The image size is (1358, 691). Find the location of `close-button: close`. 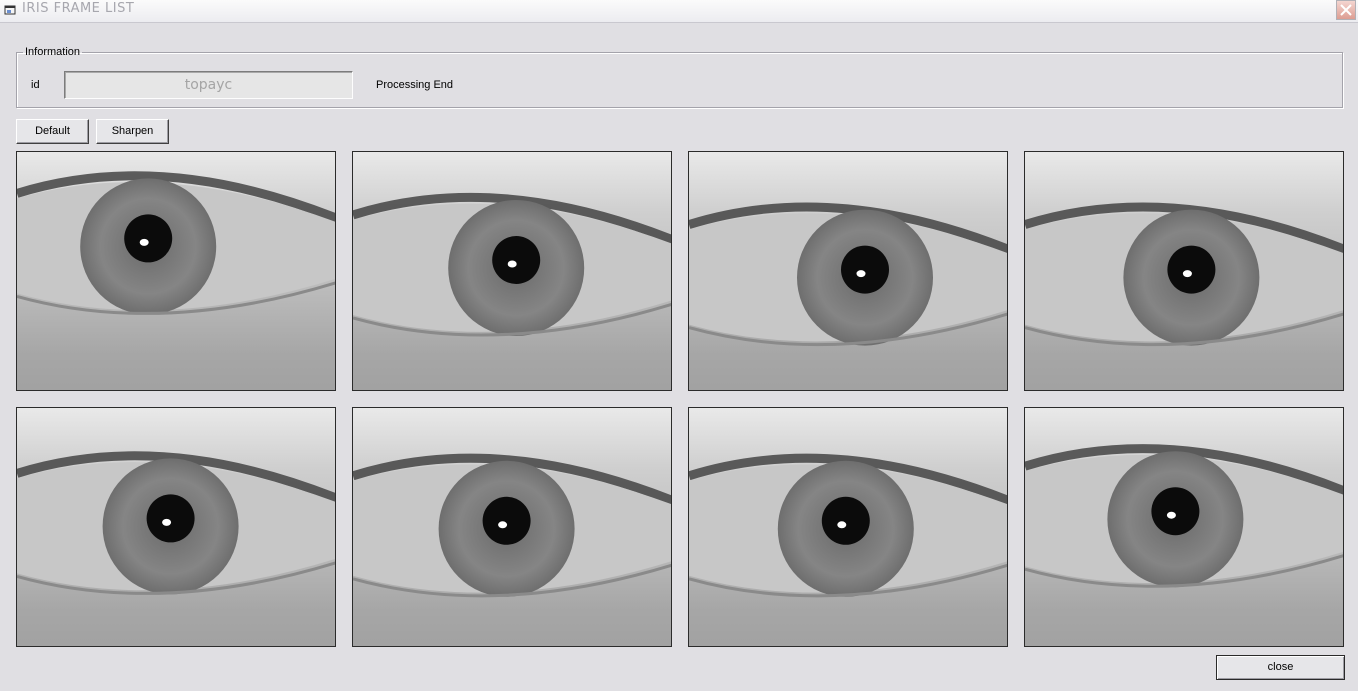

close-button: close is located at coordinates (1280, 667).